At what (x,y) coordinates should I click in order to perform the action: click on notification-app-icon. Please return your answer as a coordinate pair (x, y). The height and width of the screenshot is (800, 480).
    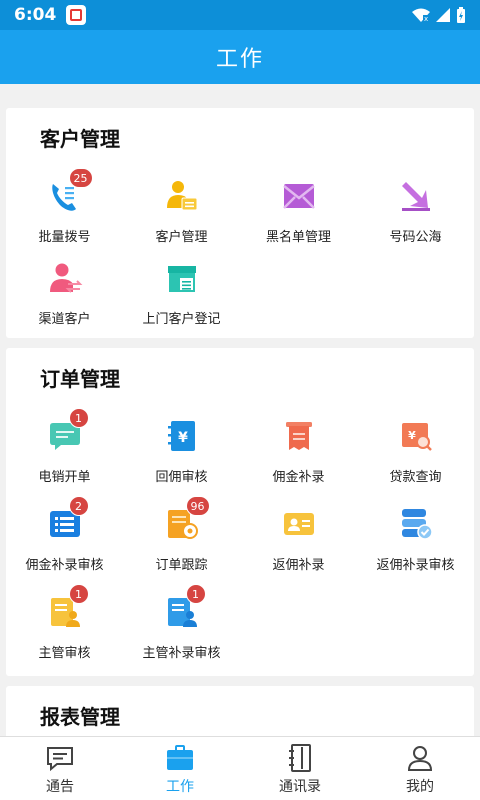
    Looking at the image, I should click on (76, 15).